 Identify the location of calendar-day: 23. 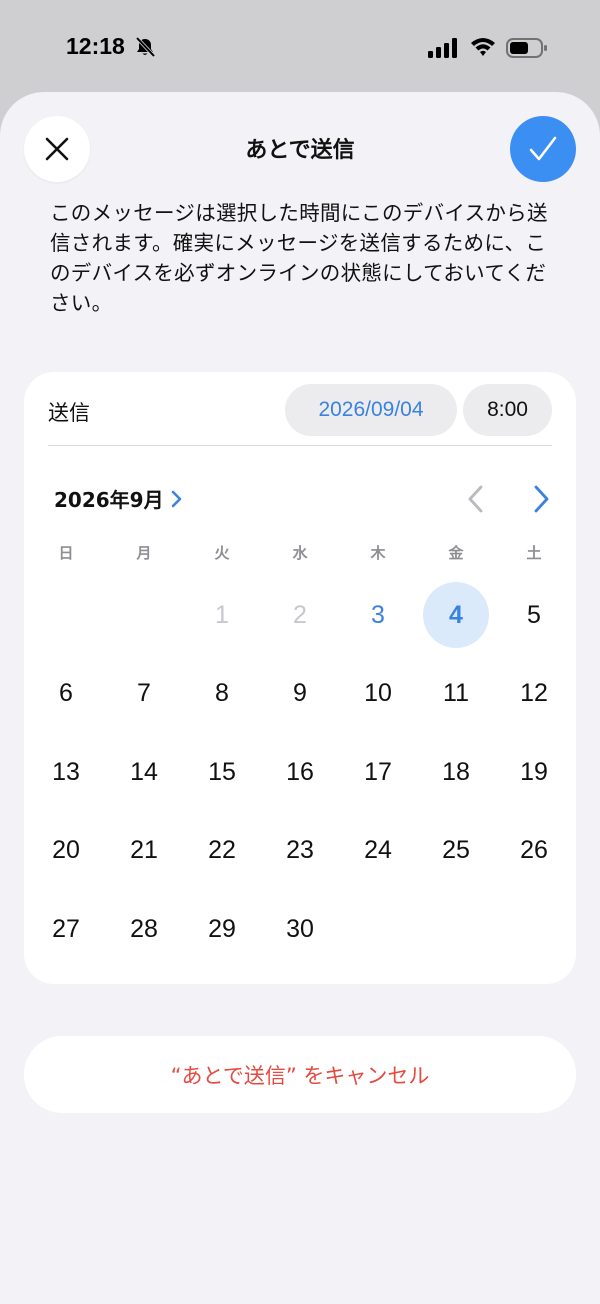
(300, 851).